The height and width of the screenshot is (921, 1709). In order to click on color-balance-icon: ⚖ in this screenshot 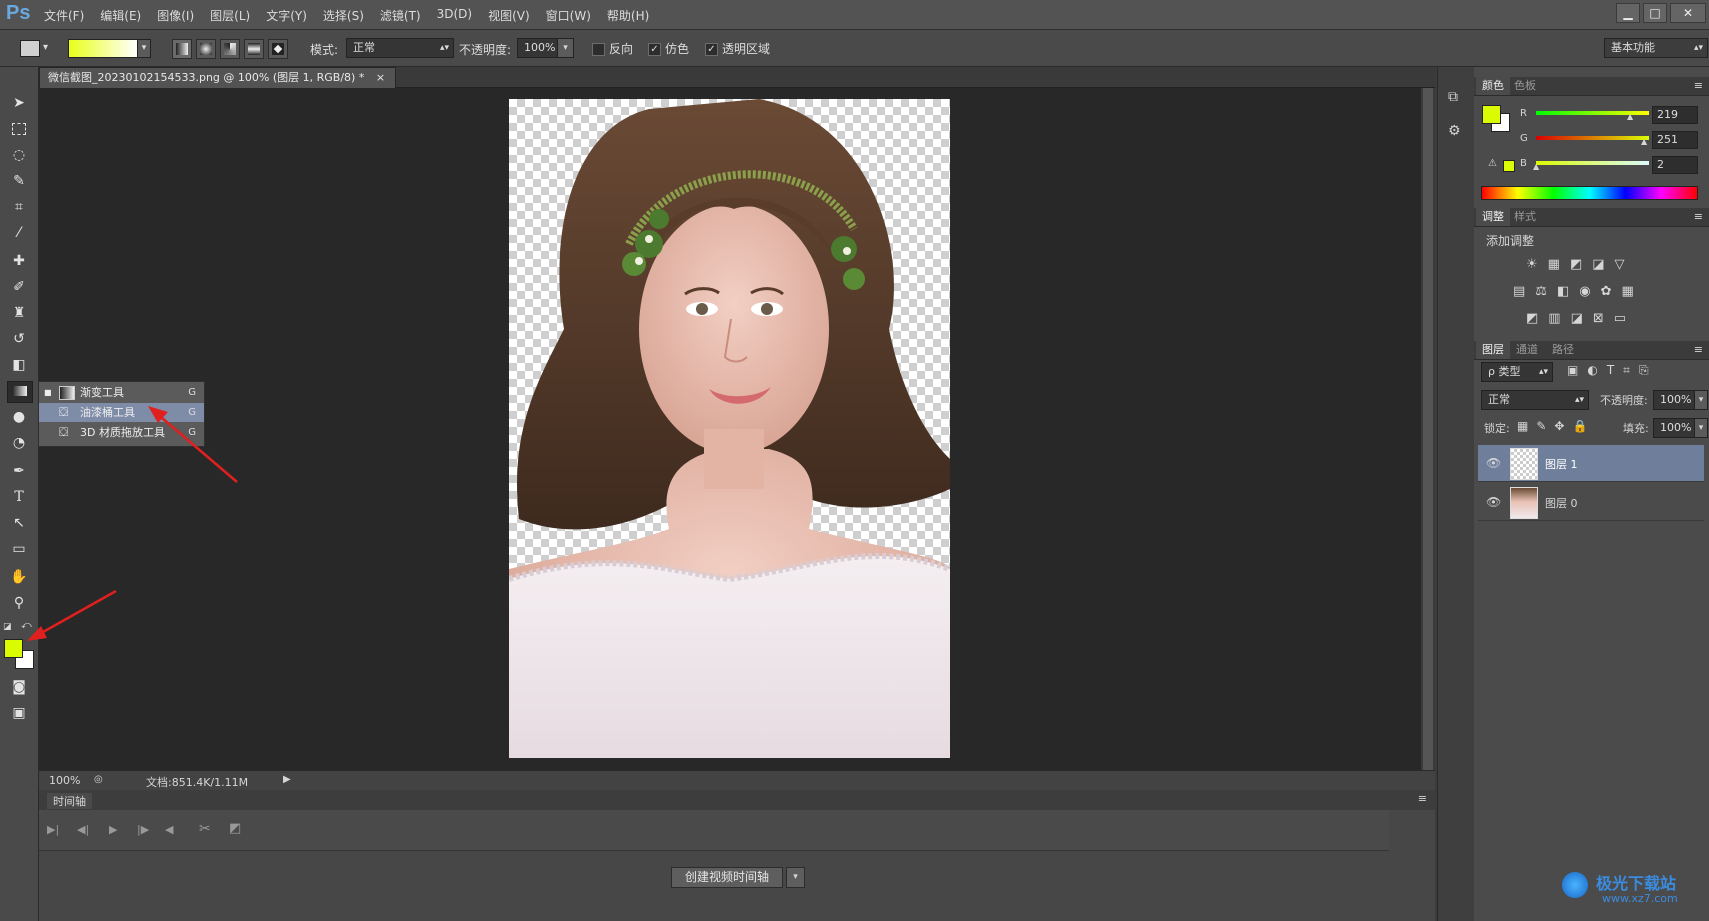, I will do `click(1546, 291)`.